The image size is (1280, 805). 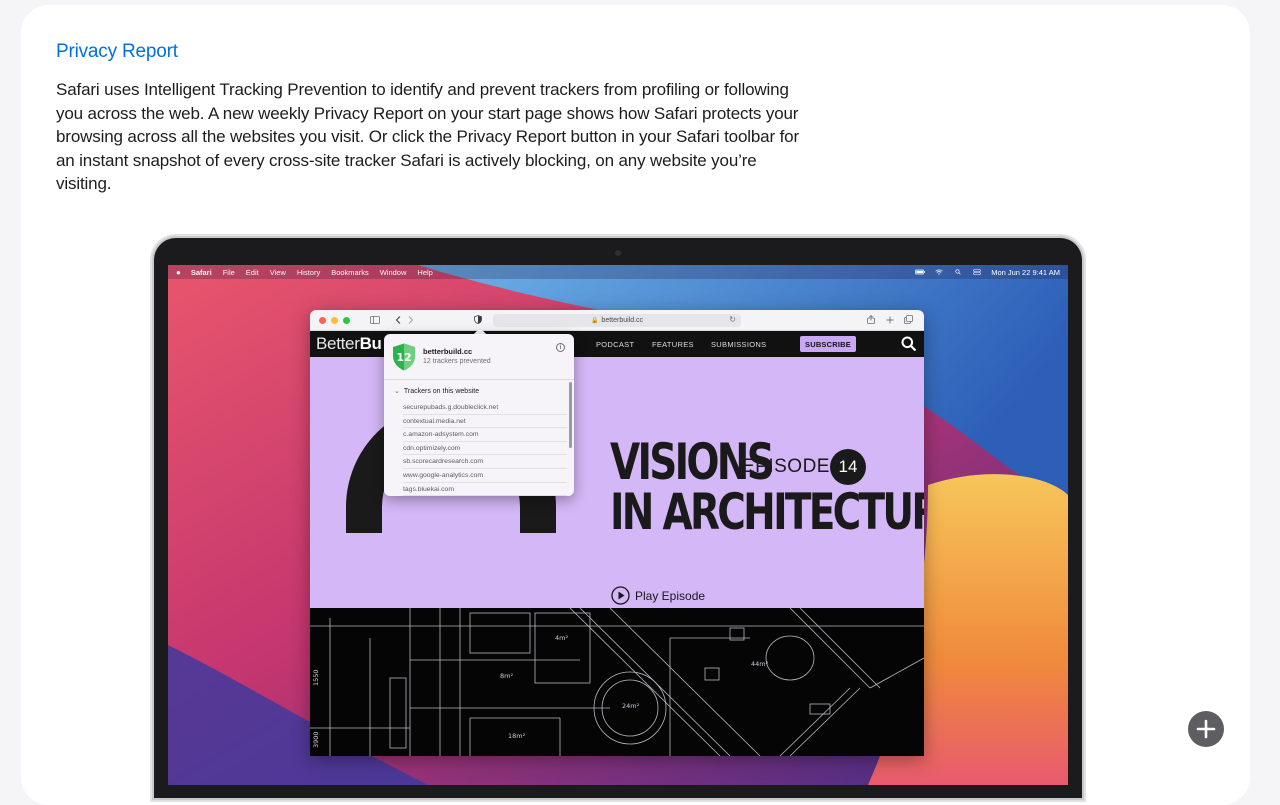 What do you see at coordinates (908, 319) in the screenshot?
I see `tab-overview-icon` at bounding box center [908, 319].